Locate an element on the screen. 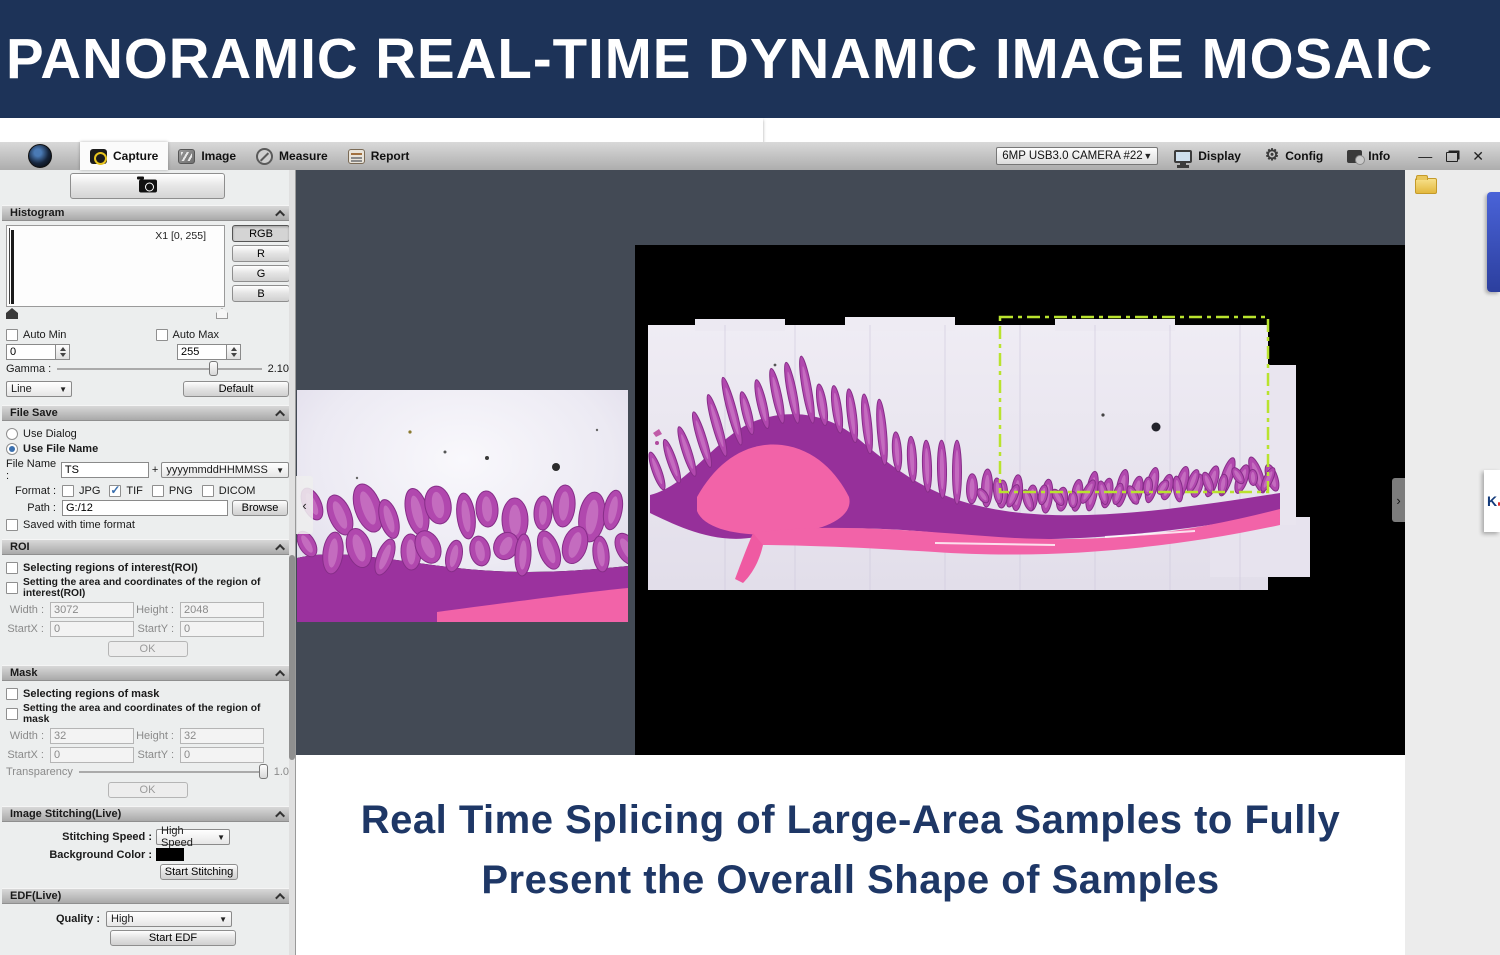 The width and height of the screenshot is (1500, 955). path-input is located at coordinates (145, 508).